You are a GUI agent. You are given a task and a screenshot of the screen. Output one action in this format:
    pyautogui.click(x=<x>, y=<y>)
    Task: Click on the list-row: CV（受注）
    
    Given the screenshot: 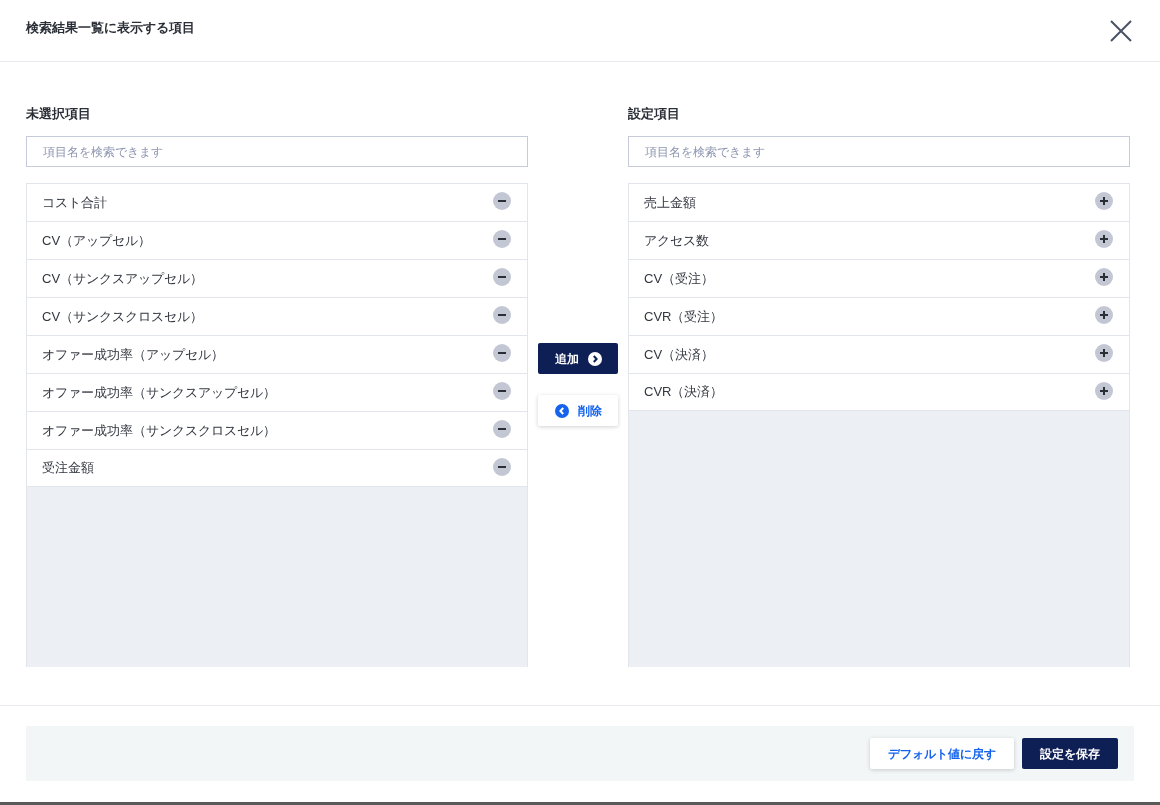 What is the action you would take?
    pyautogui.click(x=879, y=278)
    